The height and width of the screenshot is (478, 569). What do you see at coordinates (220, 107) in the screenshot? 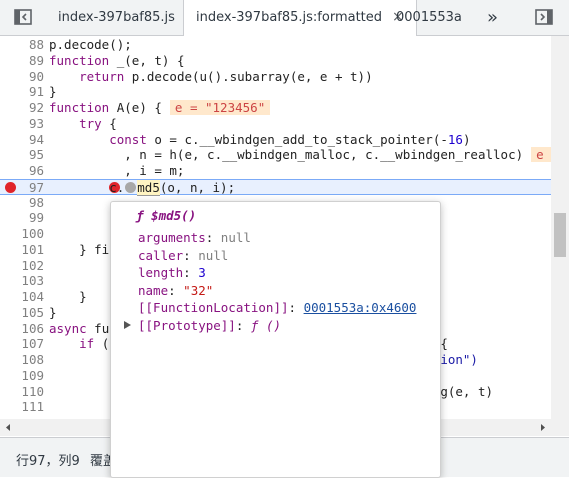
I see `inline-value-badge: e = "123456"` at bounding box center [220, 107].